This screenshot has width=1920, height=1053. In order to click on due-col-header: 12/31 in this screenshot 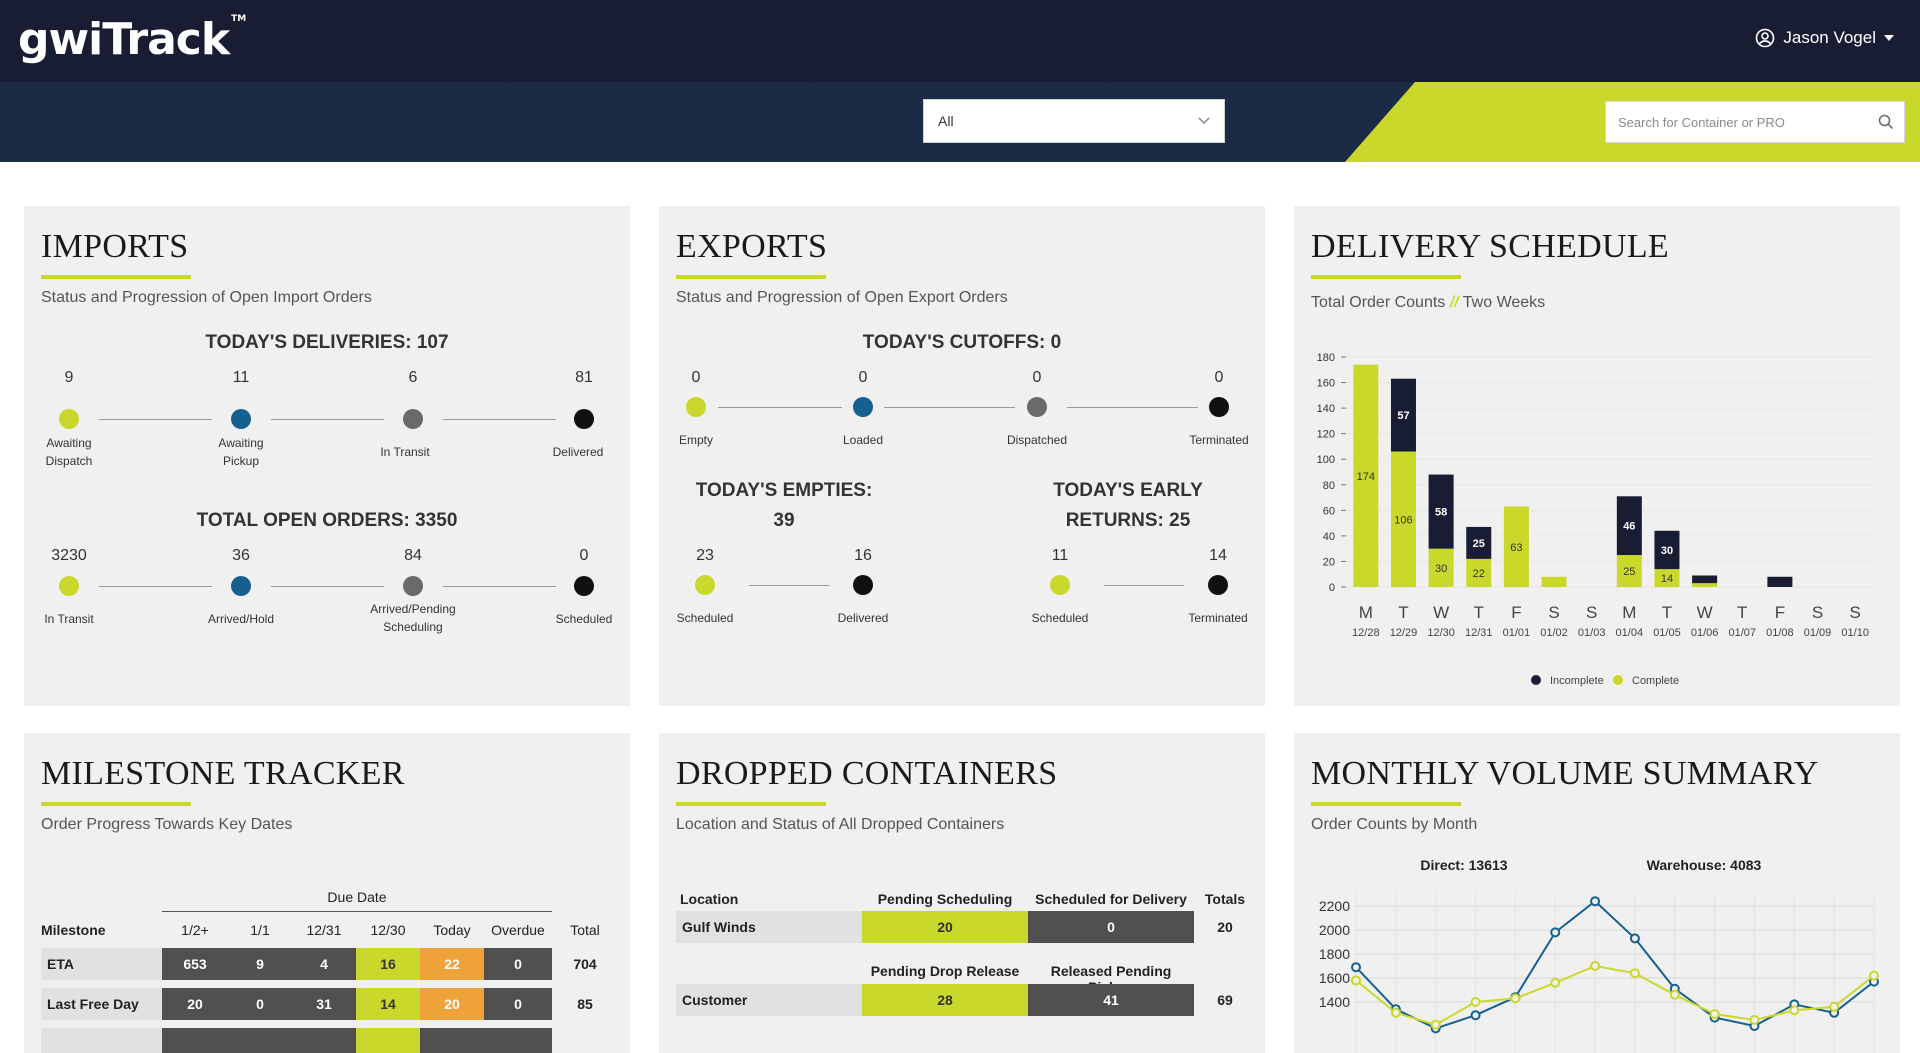, I will do `click(324, 930)`.